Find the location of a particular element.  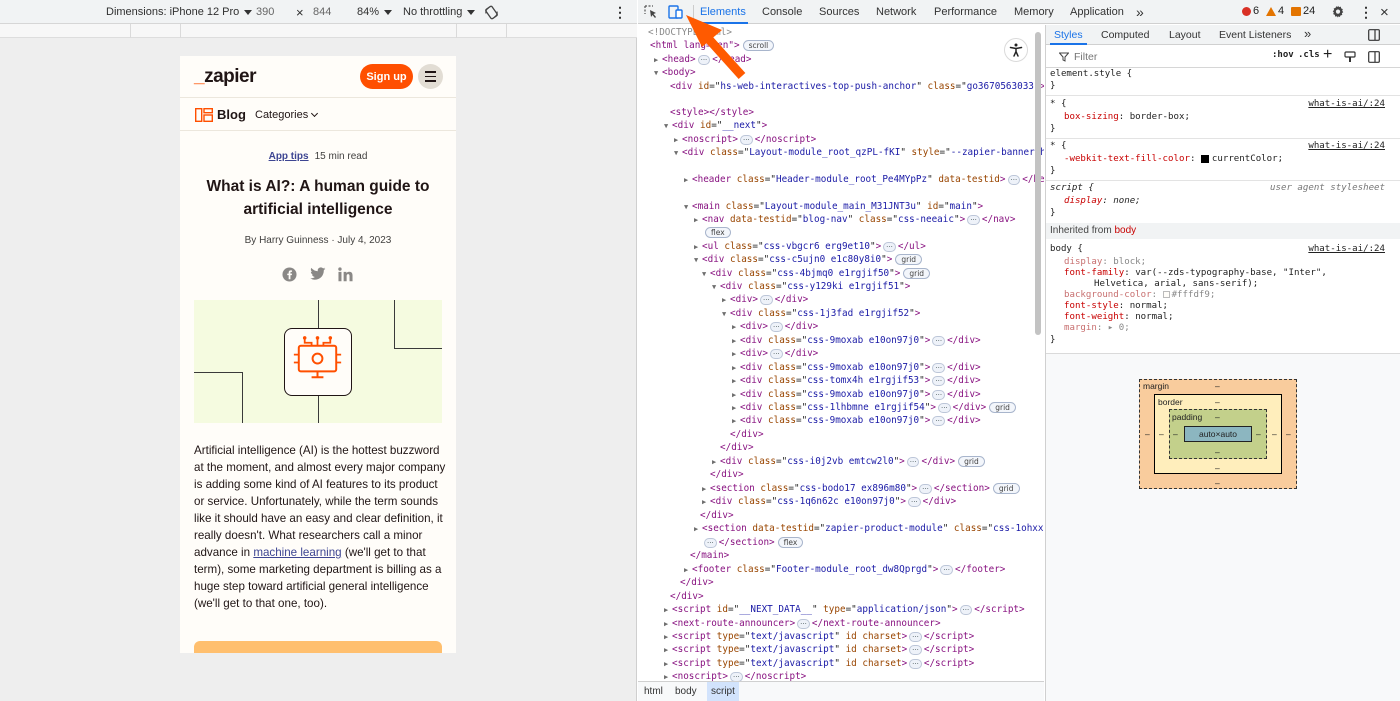

tab-elements: Elements is located at coordinates (723, 12).